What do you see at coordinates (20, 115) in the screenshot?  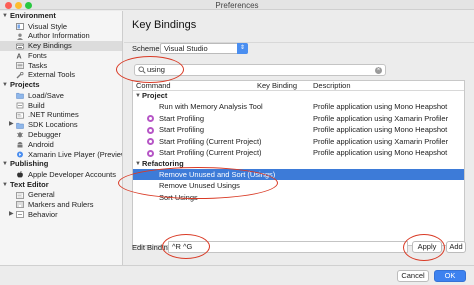 I see `runtime-icon` at bounding box center [20, 115].